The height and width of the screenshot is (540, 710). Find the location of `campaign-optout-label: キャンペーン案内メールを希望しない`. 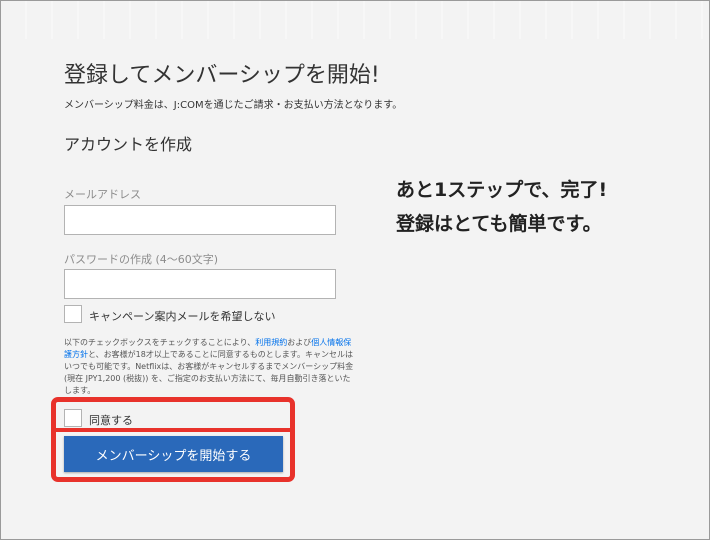

campaign-optout-label: キャンペーン案内メールを希望しない is located at coordinates (182, 316).